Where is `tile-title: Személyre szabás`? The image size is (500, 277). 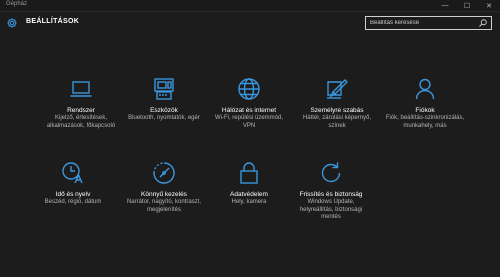 tile-title: Személyre szabás is located at coordinates (337, 110).